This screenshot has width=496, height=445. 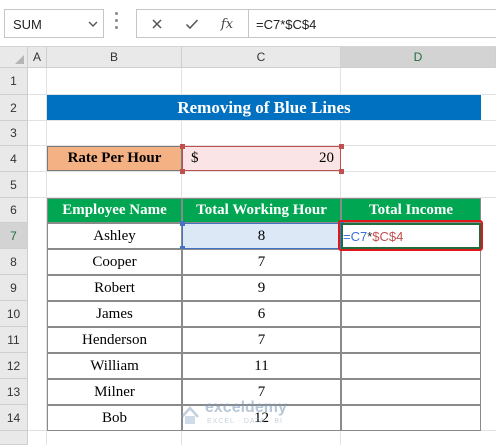 What do you see at coordinates (114, 314) in the screenshot?
I see `table-cell-name: James` at bounding box center [114, 314].